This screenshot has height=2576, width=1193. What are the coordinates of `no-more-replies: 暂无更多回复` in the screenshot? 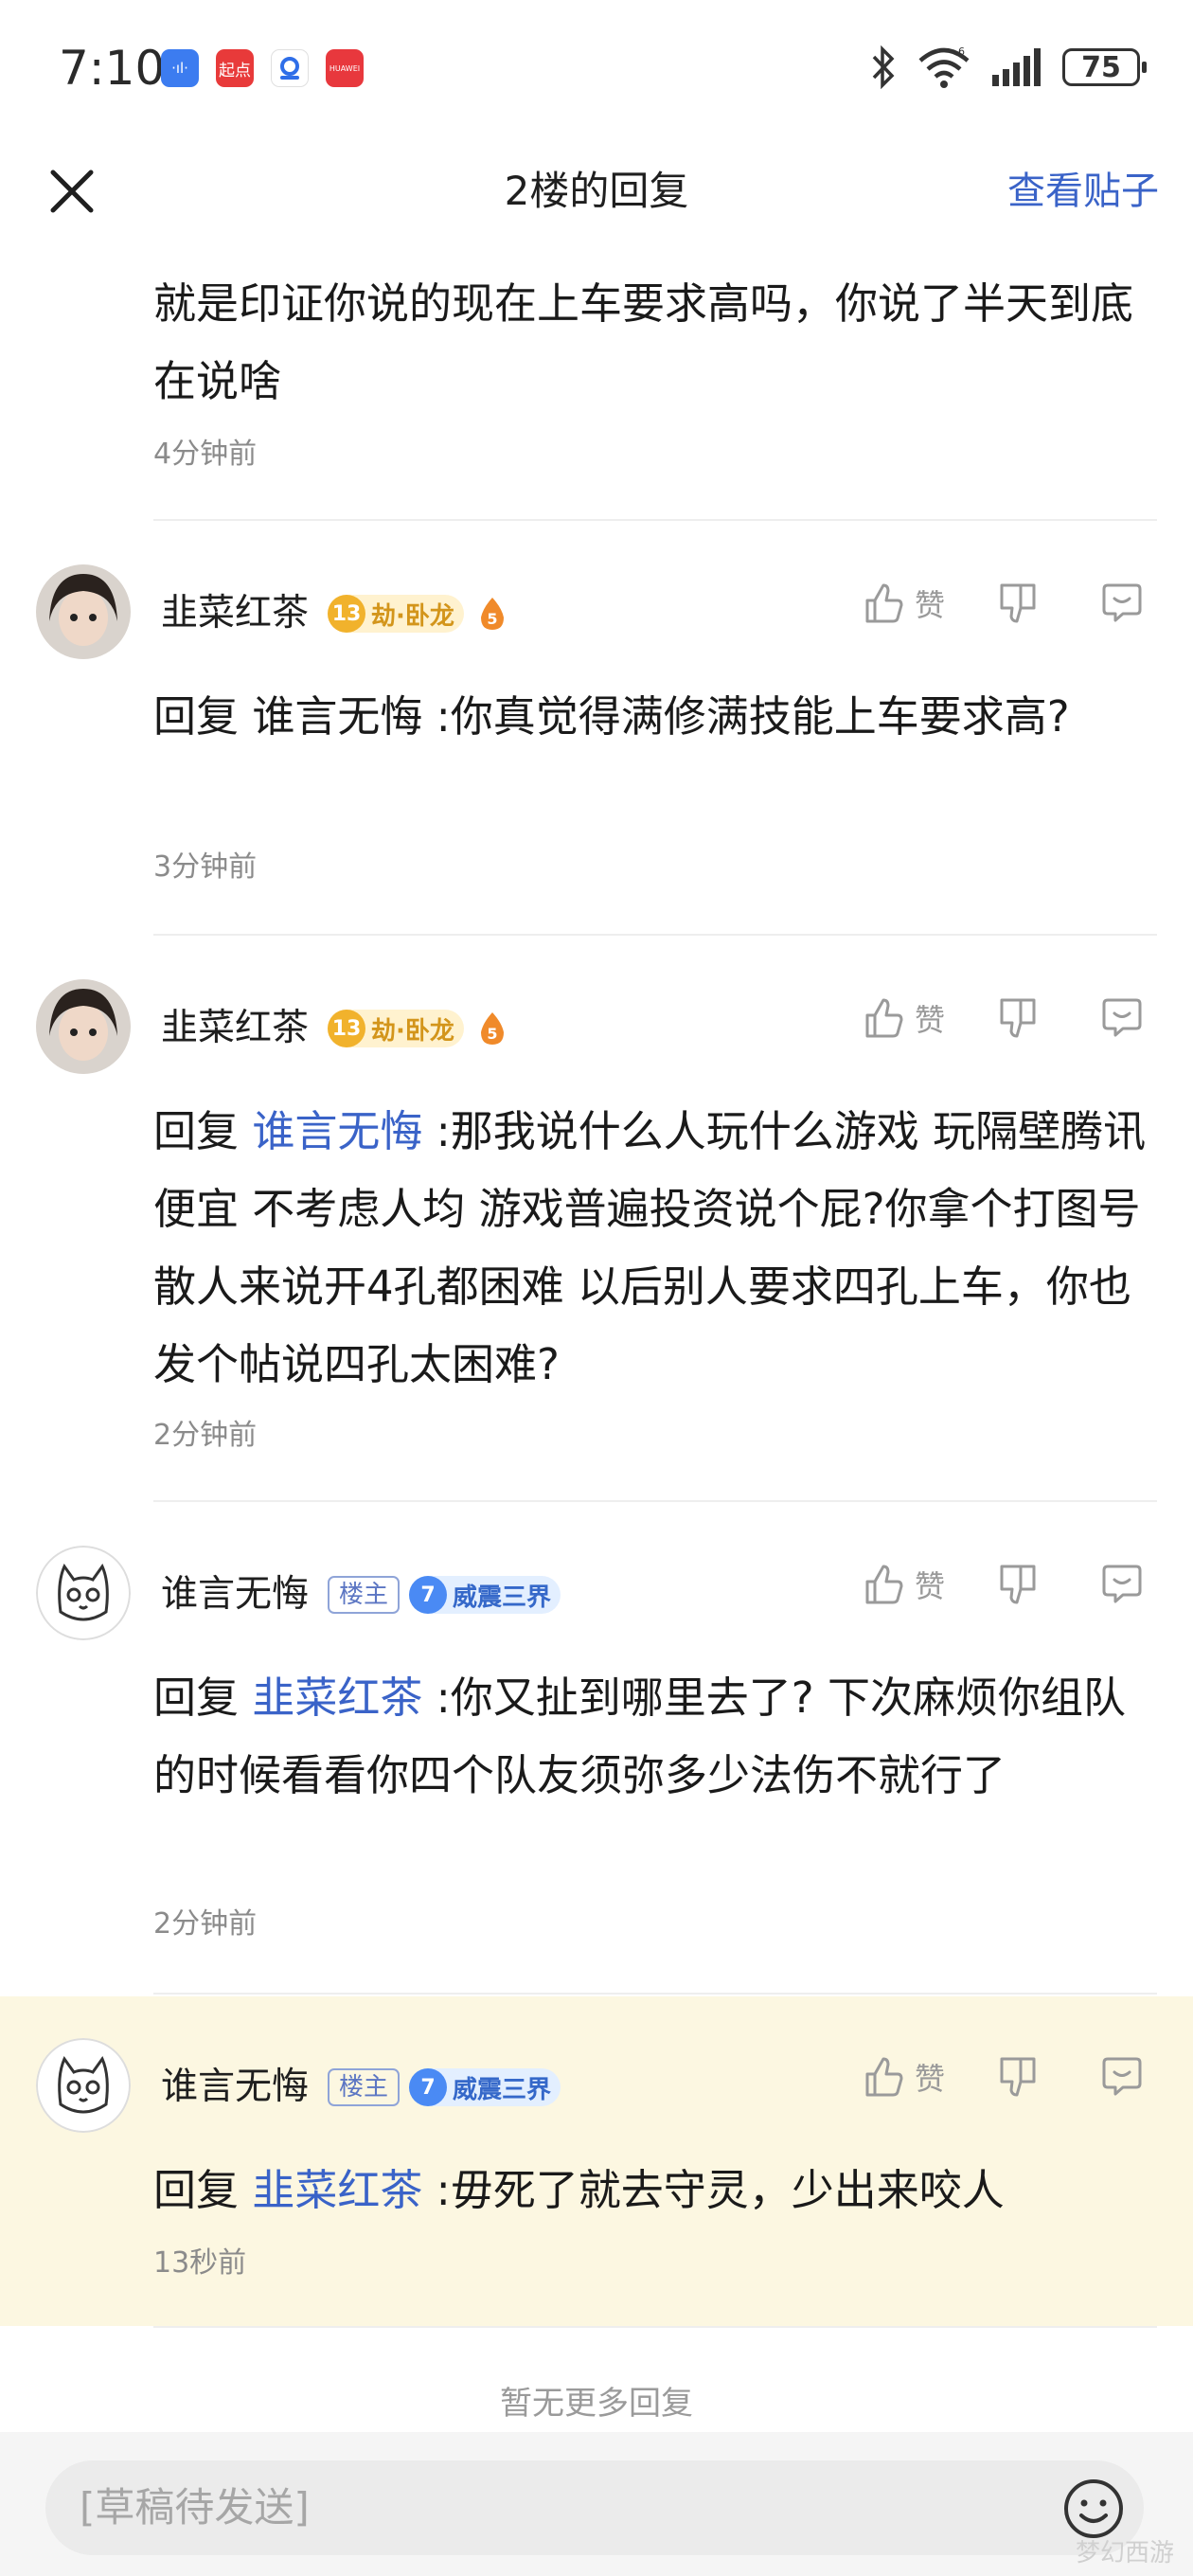 It's located at (596, 2404).